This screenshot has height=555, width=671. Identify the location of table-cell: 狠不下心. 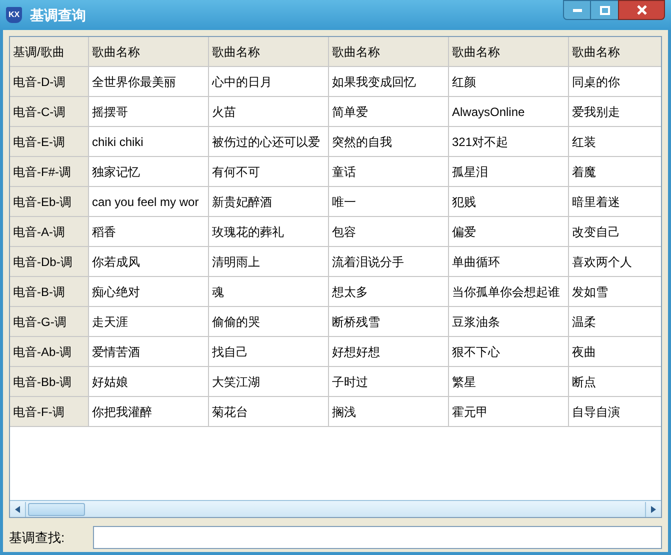
(509, 352).